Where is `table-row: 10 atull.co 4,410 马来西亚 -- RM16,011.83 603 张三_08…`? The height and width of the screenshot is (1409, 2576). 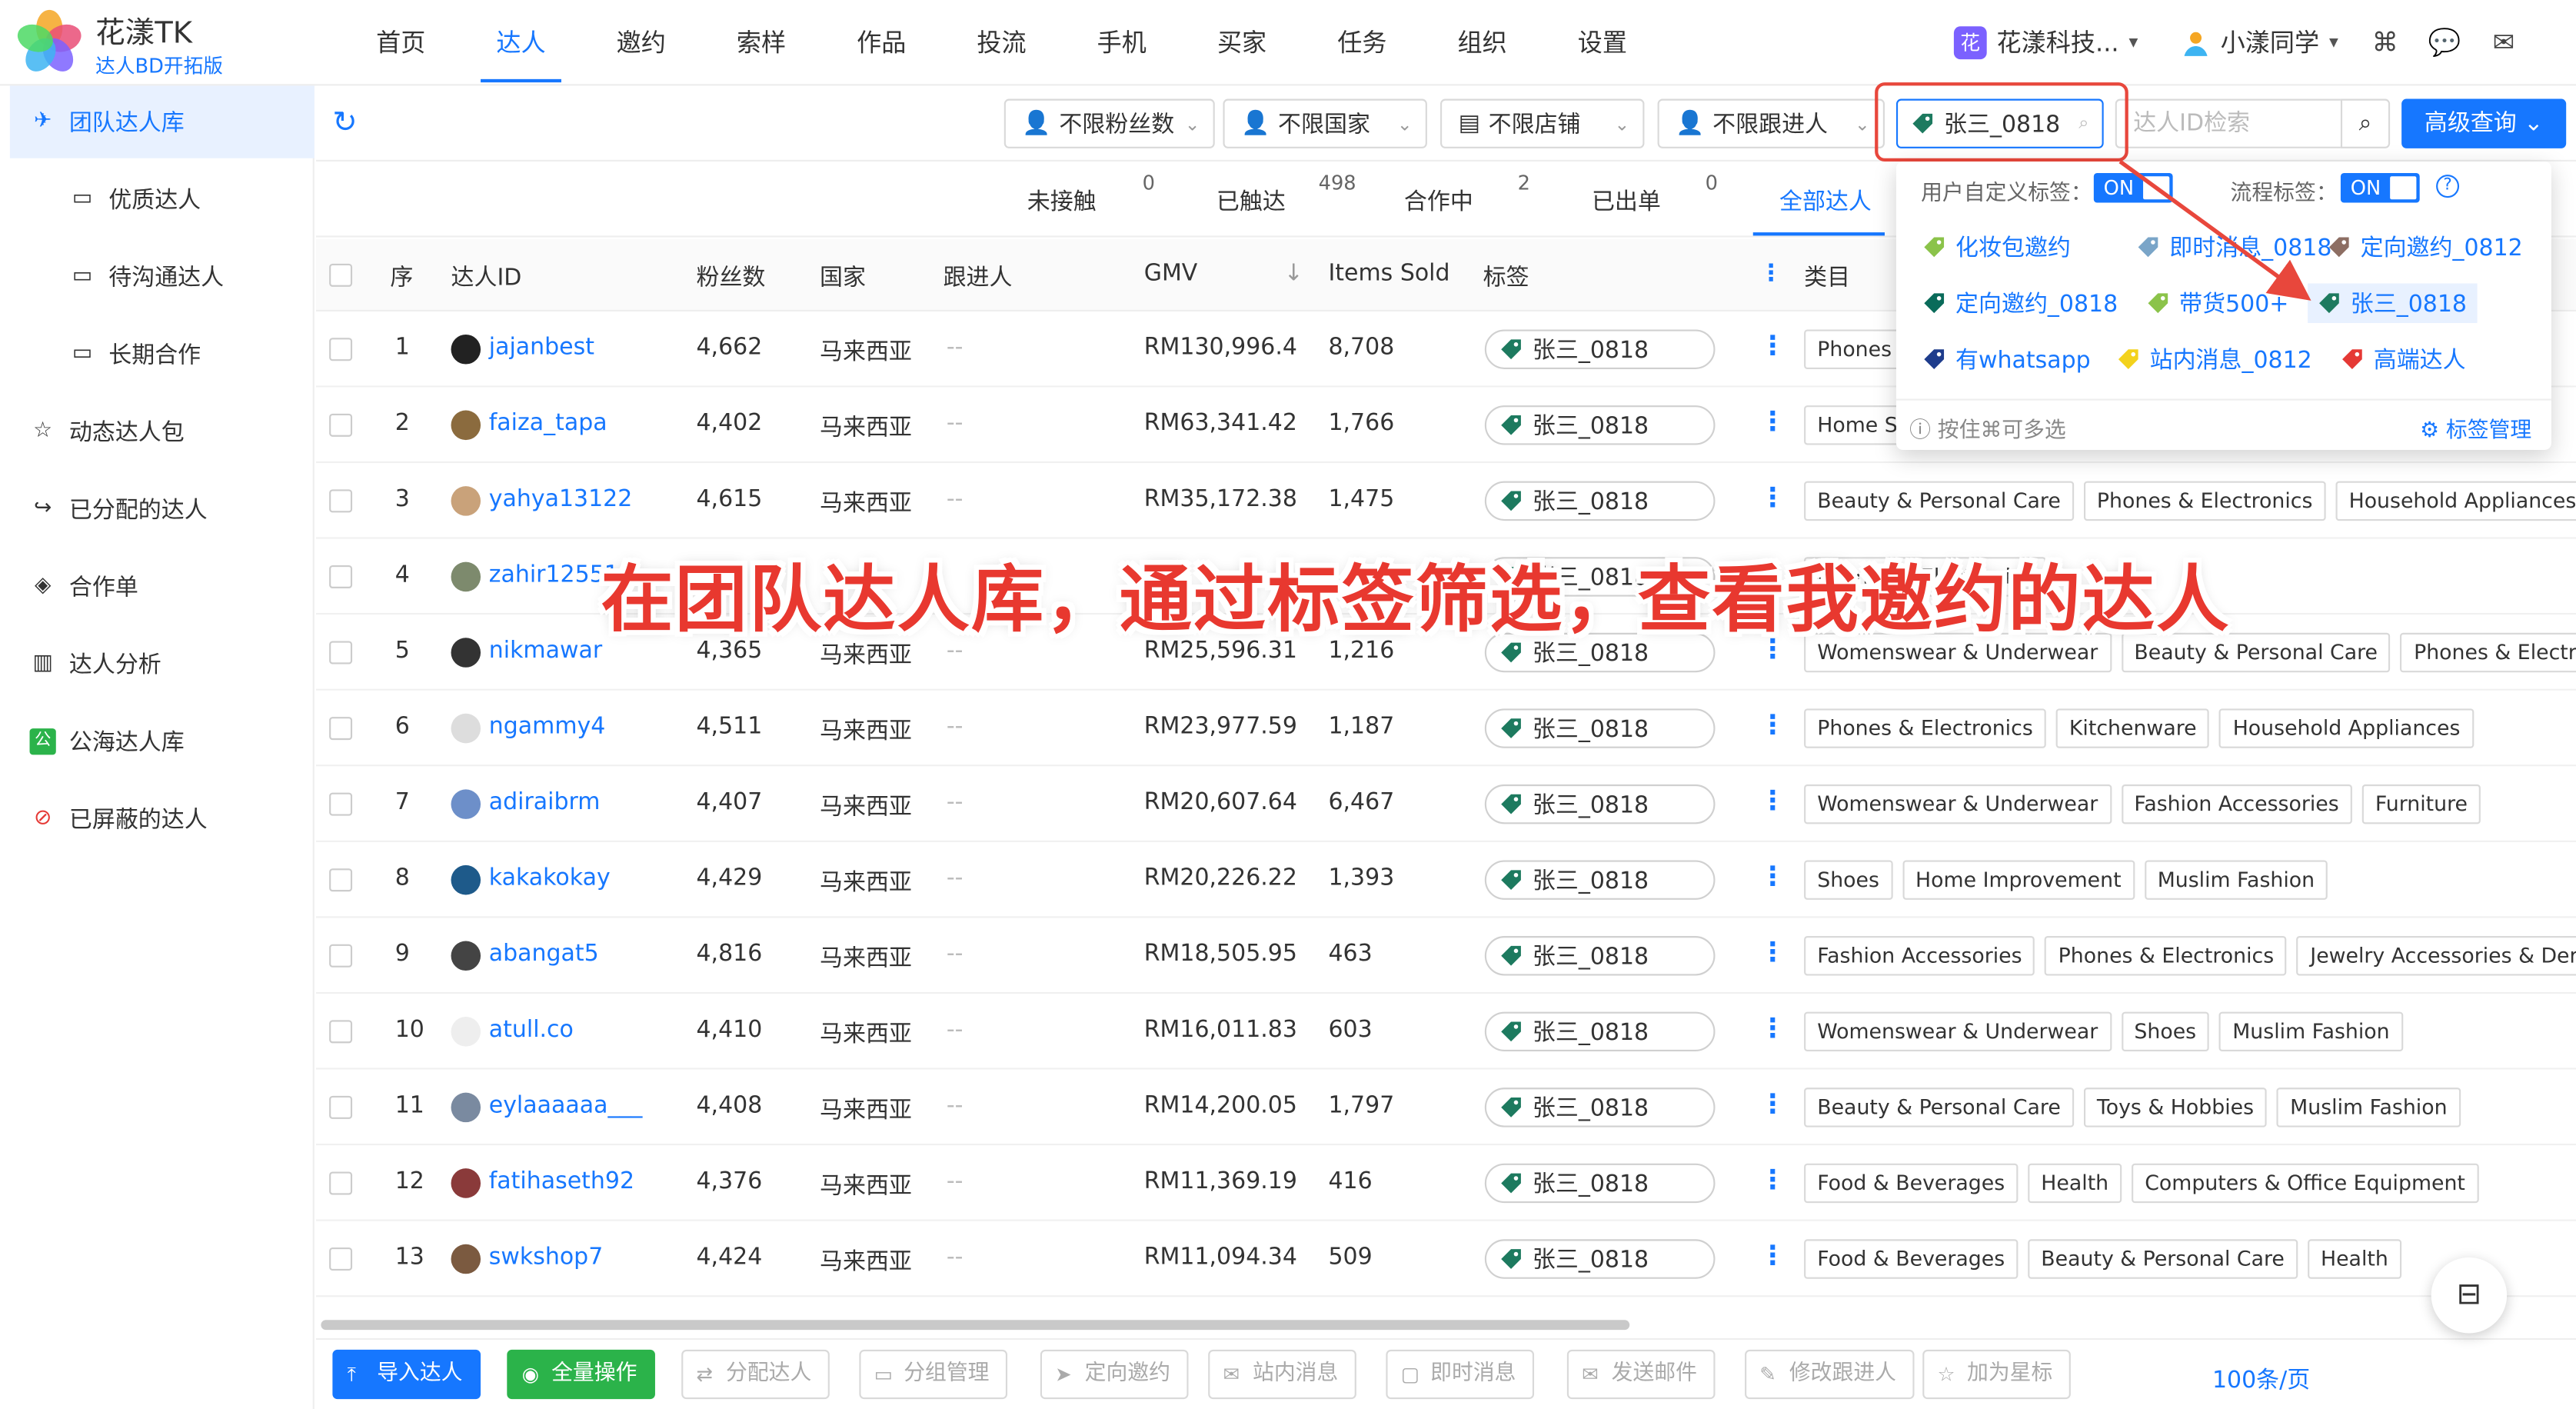
table-row: 10 atull.co 4,410 马来西亚 -- RM16,011.83 603 张三_08… is located at coordinates (1445, 1032).